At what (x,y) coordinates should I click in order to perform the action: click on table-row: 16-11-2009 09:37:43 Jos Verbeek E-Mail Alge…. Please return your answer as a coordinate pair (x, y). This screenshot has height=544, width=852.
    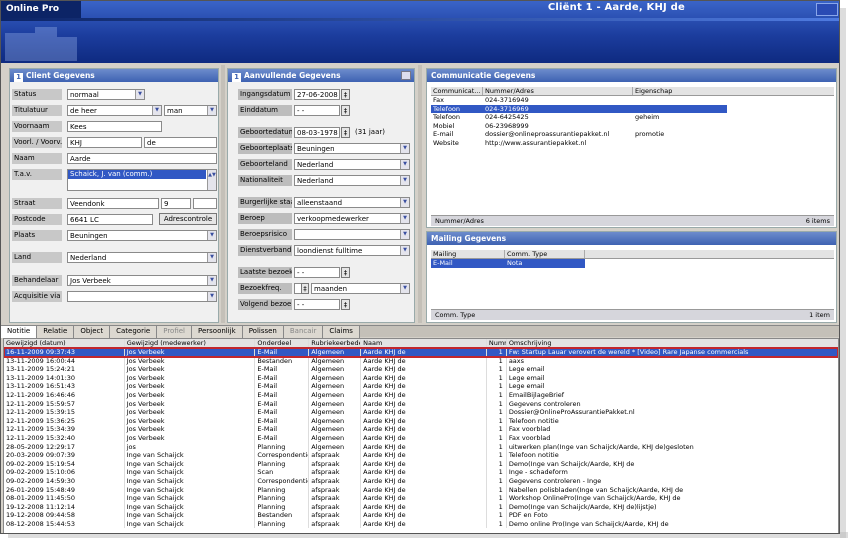
    Looking at the image, I should click on (421, 352).